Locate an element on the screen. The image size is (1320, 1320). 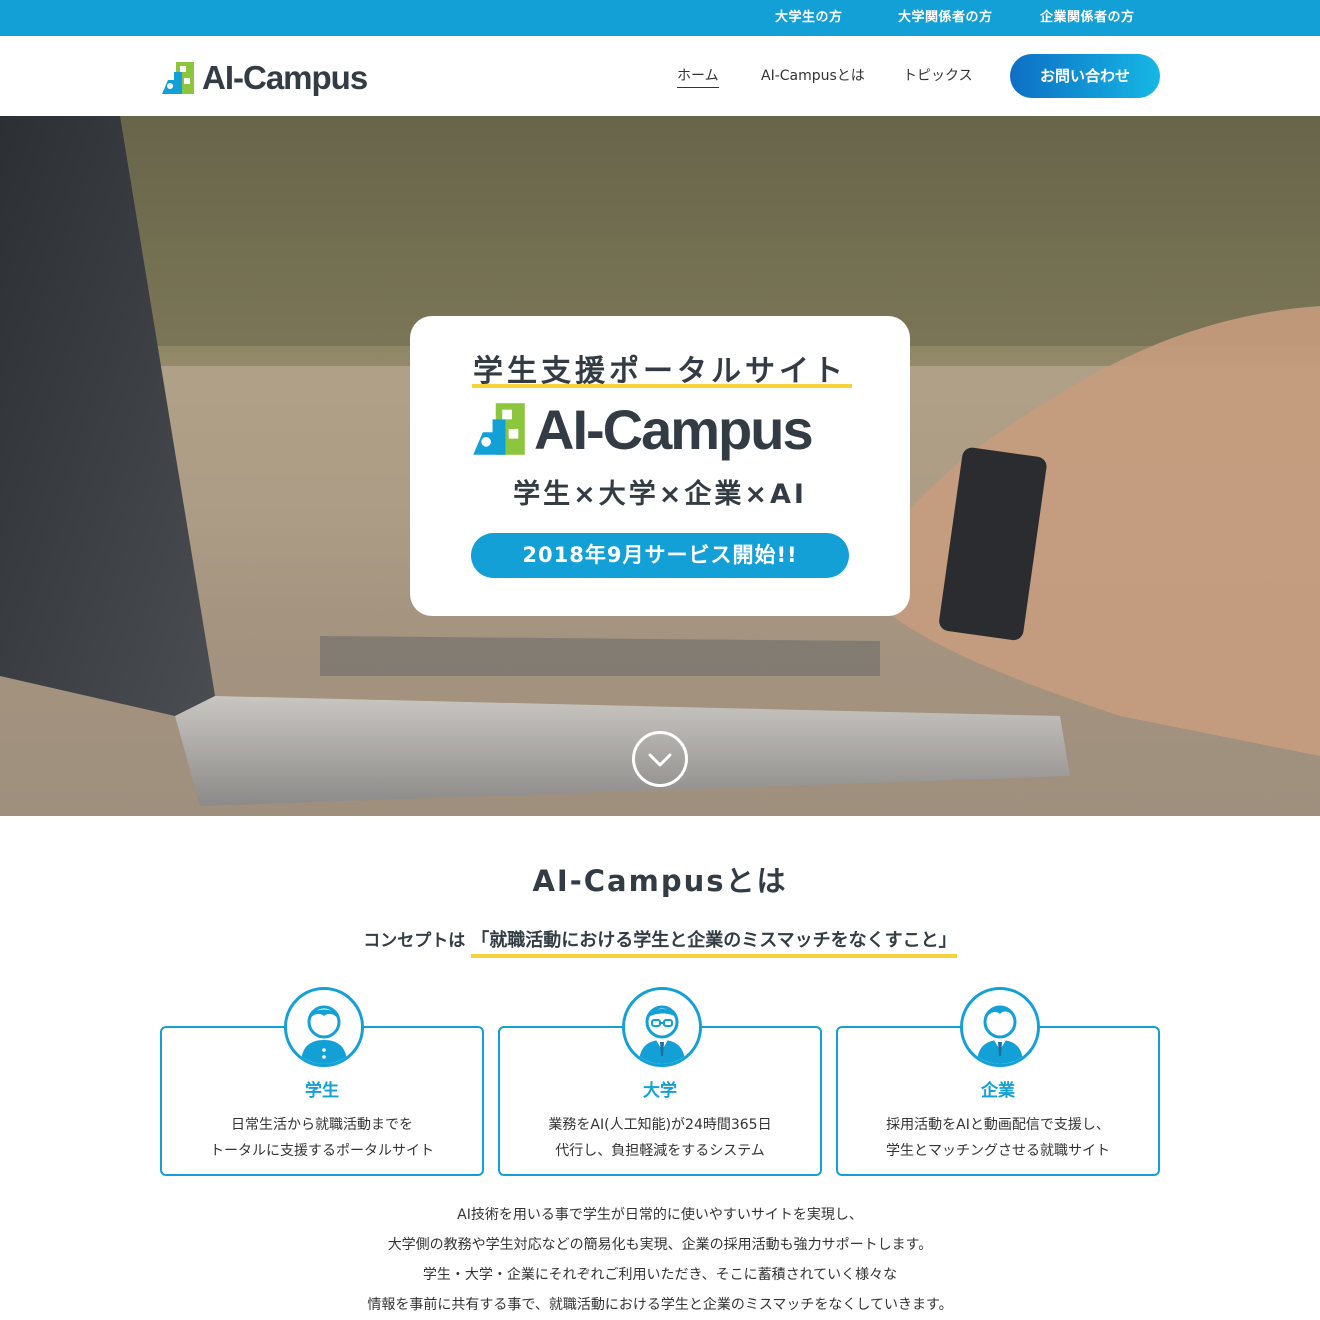
site-logo: AI-Campus is located at coordinates (264, 77).